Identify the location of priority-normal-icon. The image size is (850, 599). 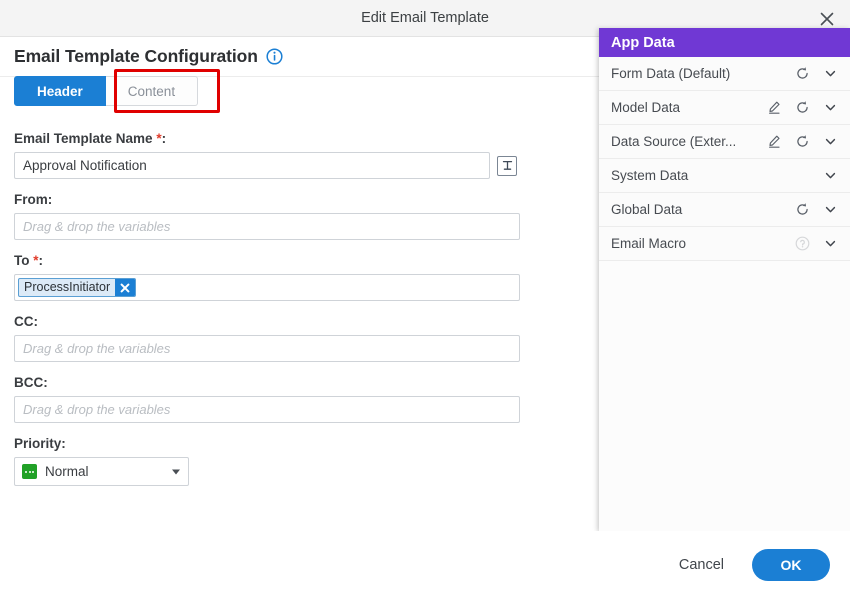
(29, 471).